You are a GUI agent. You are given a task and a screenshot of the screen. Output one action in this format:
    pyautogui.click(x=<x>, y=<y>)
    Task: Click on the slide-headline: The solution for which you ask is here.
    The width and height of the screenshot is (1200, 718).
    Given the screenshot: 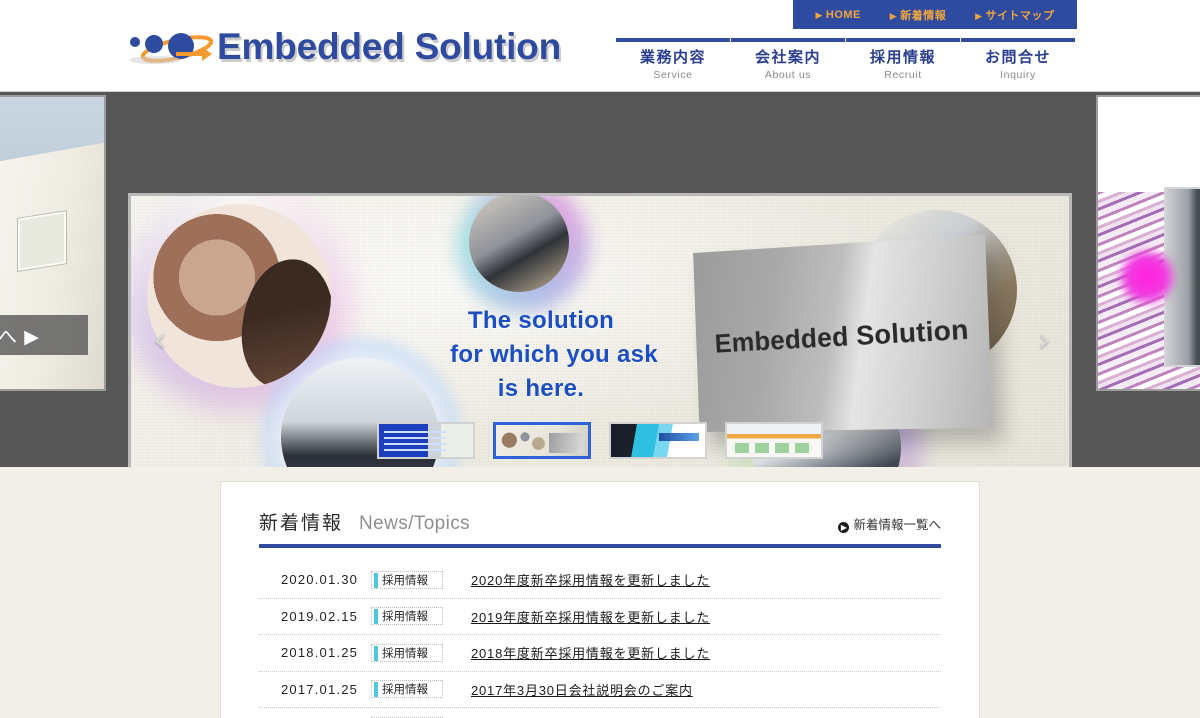 What is the action you would take?
    pyautogui.click(x=541, y=355)
    